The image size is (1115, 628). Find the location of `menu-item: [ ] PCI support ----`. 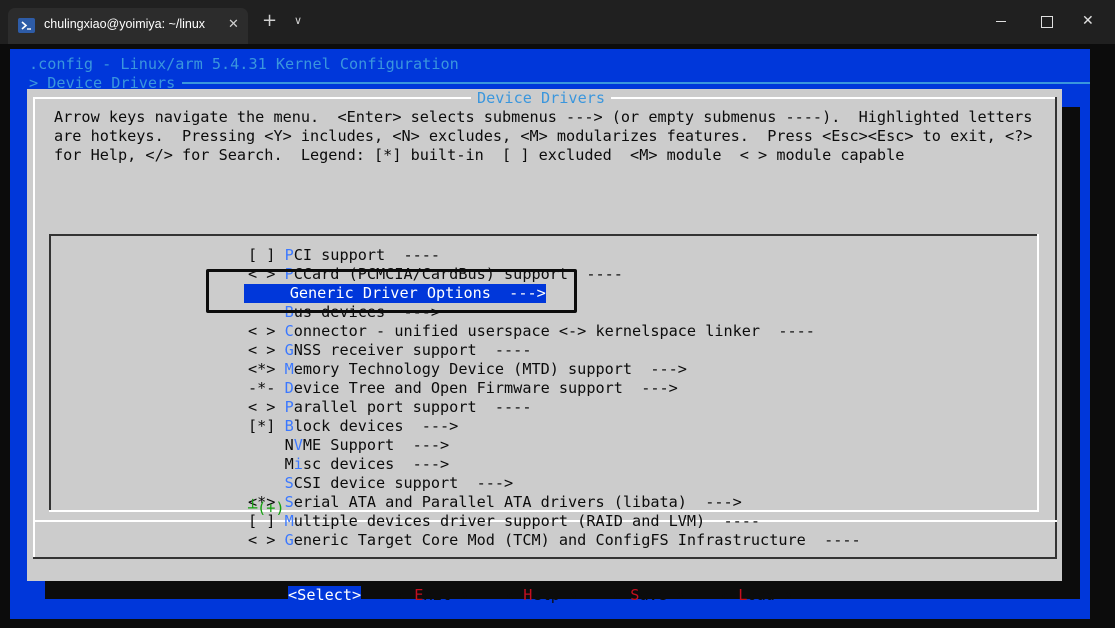

menu-item: [ ] PCI support ---- is located at coordinates (344, 255).